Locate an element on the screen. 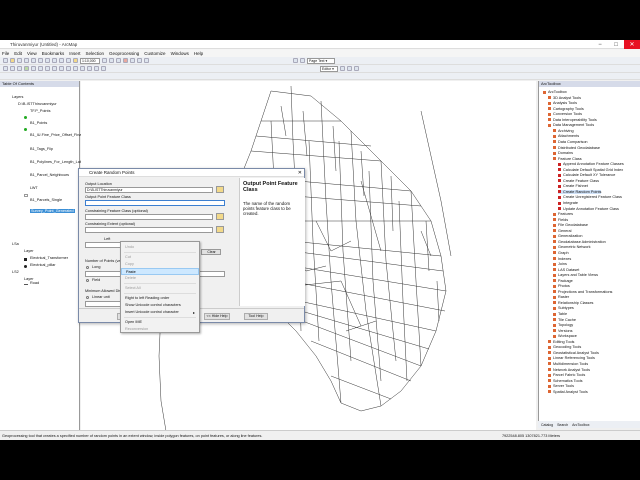 Image resolution: width=640 pixels, height=480 pixels. fixed-zoom-out-icon is located at coordinates (40, 68).